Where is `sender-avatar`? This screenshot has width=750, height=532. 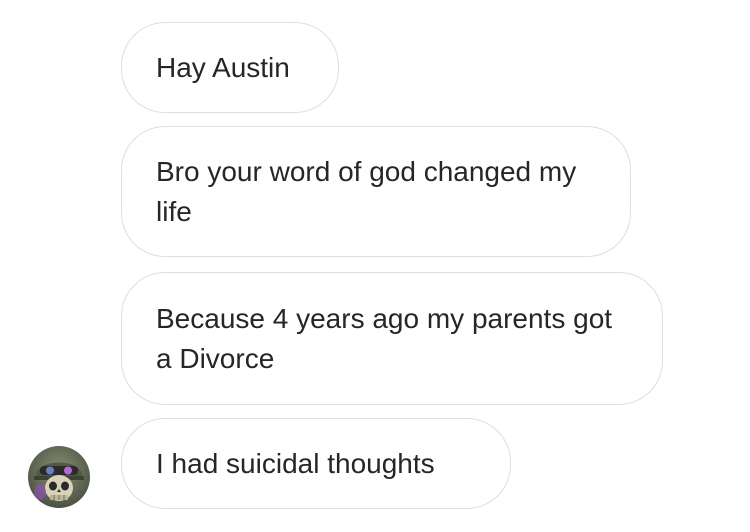 sender-avatar is located at coordinates (59, 477).